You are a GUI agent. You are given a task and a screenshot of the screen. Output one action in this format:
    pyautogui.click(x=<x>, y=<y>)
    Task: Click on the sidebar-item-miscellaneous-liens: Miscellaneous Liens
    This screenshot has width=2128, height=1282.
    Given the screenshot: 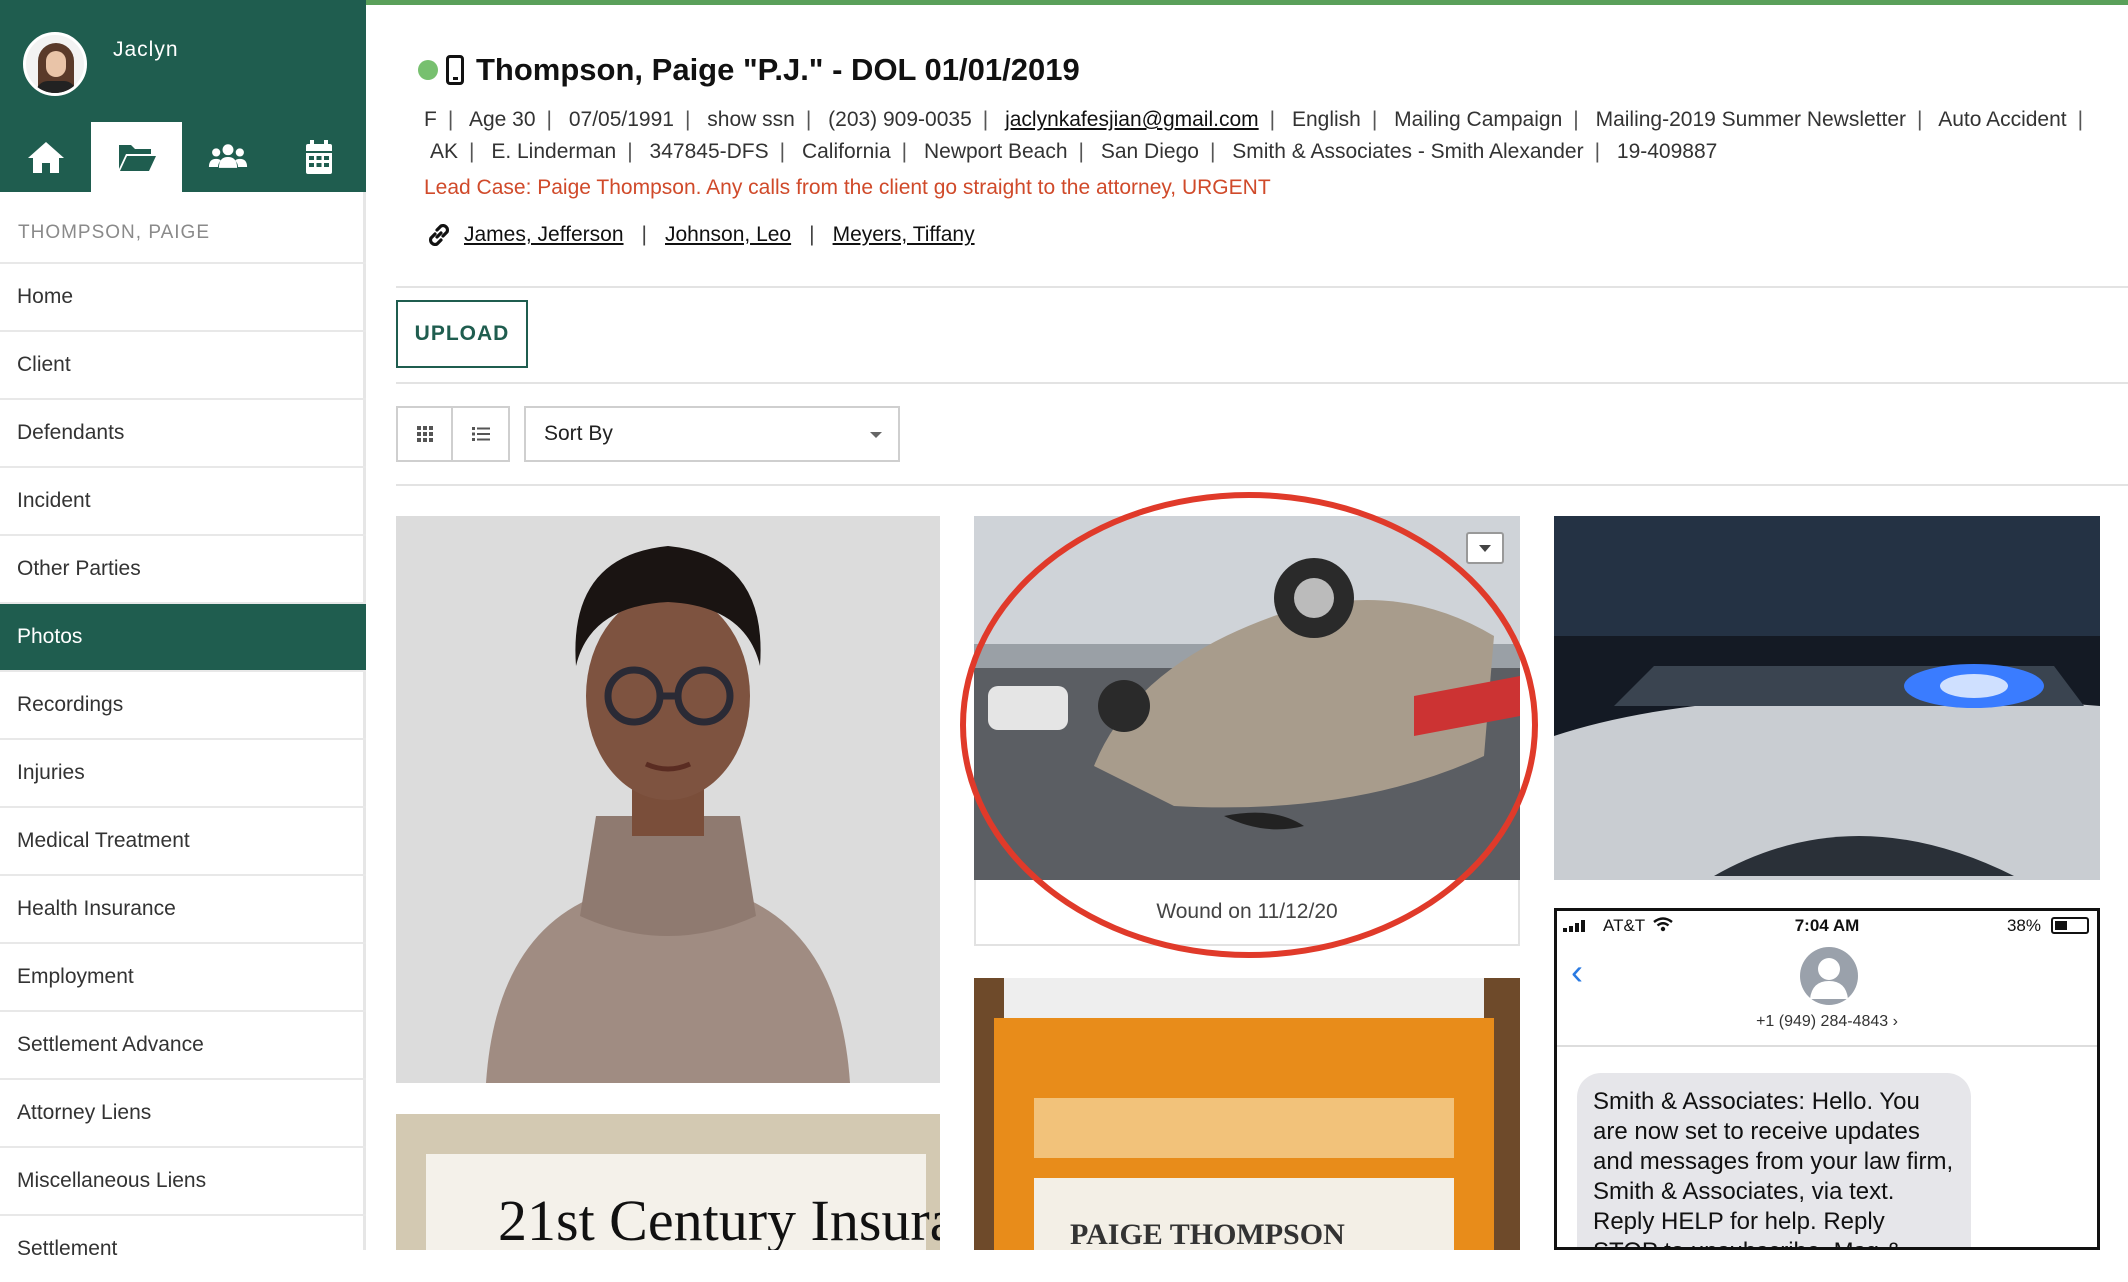 What is the action you would take?
    pyautogui.click(x=183, y=1180)
    